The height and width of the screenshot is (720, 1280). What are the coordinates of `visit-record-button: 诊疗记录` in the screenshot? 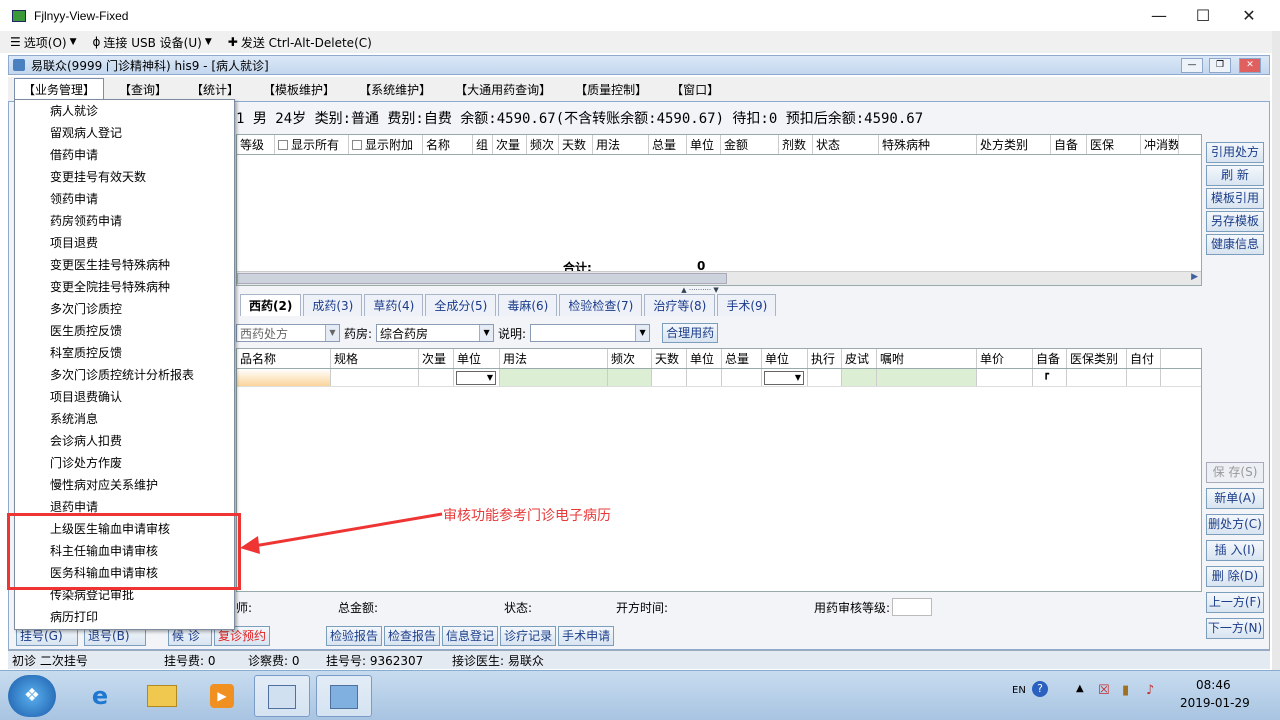 It's located at (528, 636).